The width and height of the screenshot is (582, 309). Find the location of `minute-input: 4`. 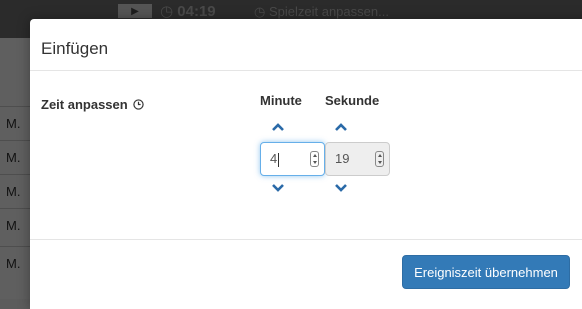

minute-input: 4 is located at coordinates (292, 159).